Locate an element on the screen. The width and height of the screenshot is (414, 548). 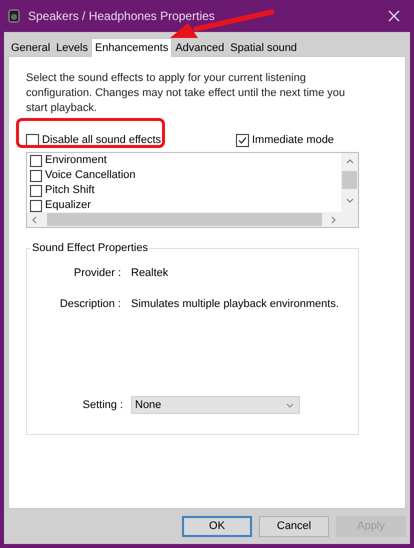
horizontal-scrollbar is located at coordinates (192, 219).